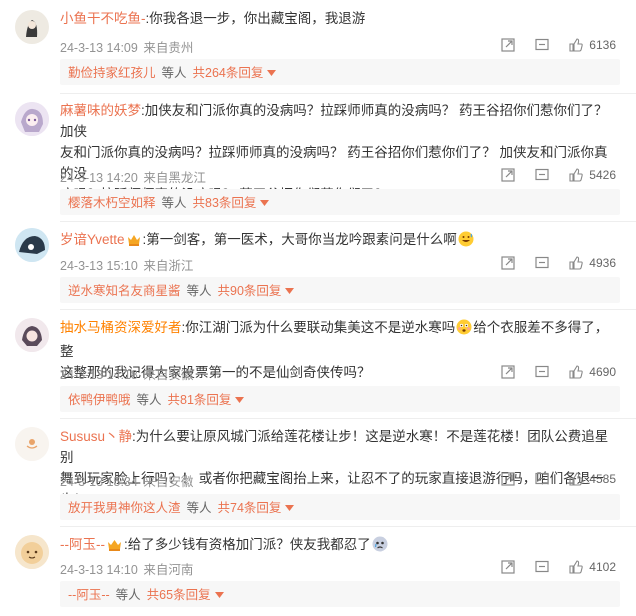 The width and height of the screenshot is (636, 616). What do you see at coordinates (99, 178) in the screenshot?
I see `comment-date: 24-3-13 14:20` at bounding box center [99, 178].